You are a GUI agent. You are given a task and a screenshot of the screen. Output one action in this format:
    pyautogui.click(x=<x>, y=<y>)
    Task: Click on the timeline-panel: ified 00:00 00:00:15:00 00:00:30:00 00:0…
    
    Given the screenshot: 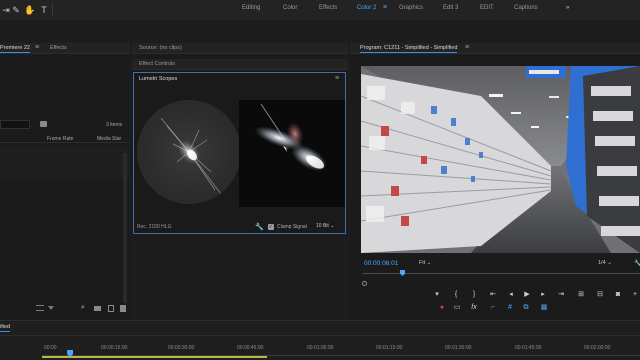 What is the action you would take?
    pyautogui.click(x=320, y=340)
    